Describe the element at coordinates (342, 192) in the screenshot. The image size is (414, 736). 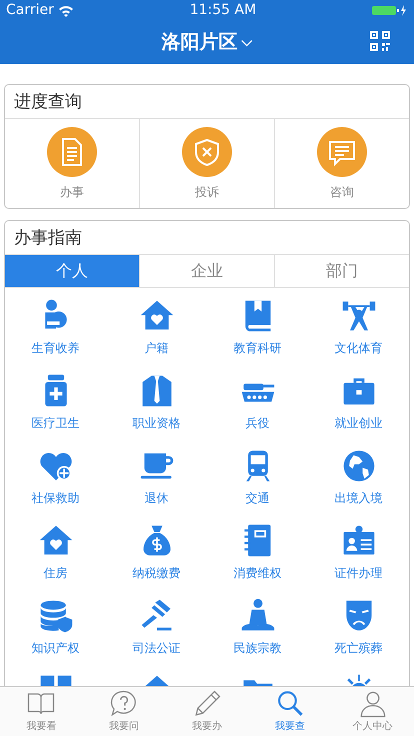
I see `progress-label: 咨询` at that location.